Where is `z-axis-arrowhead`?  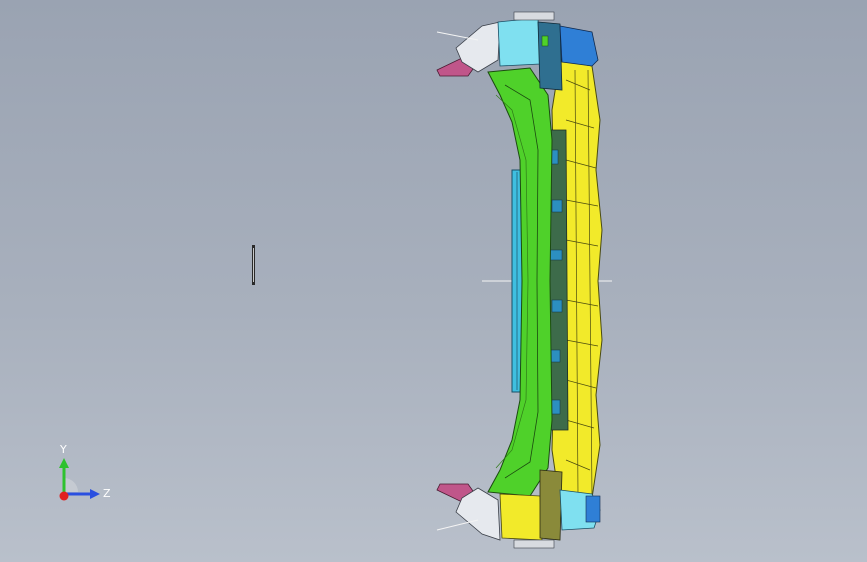
z-axis-arrowhead is located at coordinates (95, 494).